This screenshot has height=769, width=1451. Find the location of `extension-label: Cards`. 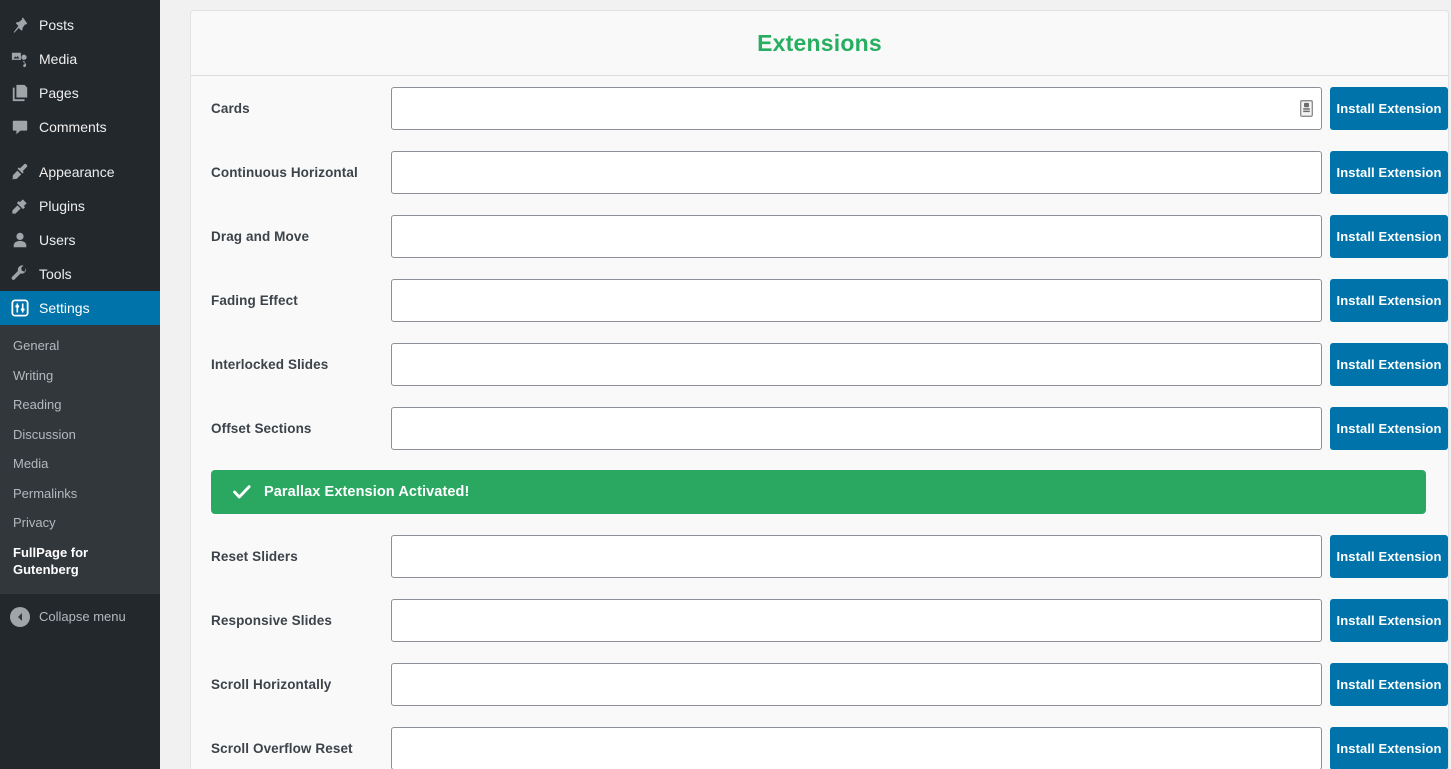

extension-label: Cards is located at coordinates (230, 108).